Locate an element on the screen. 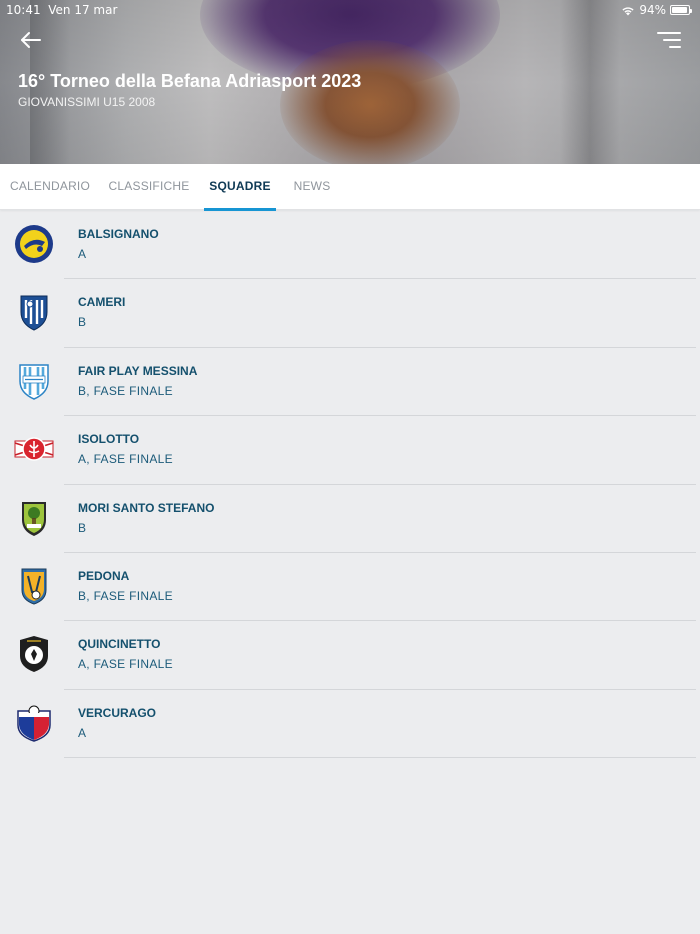  tab-squadre: SQUADRE is located at coordinates (240, 187).